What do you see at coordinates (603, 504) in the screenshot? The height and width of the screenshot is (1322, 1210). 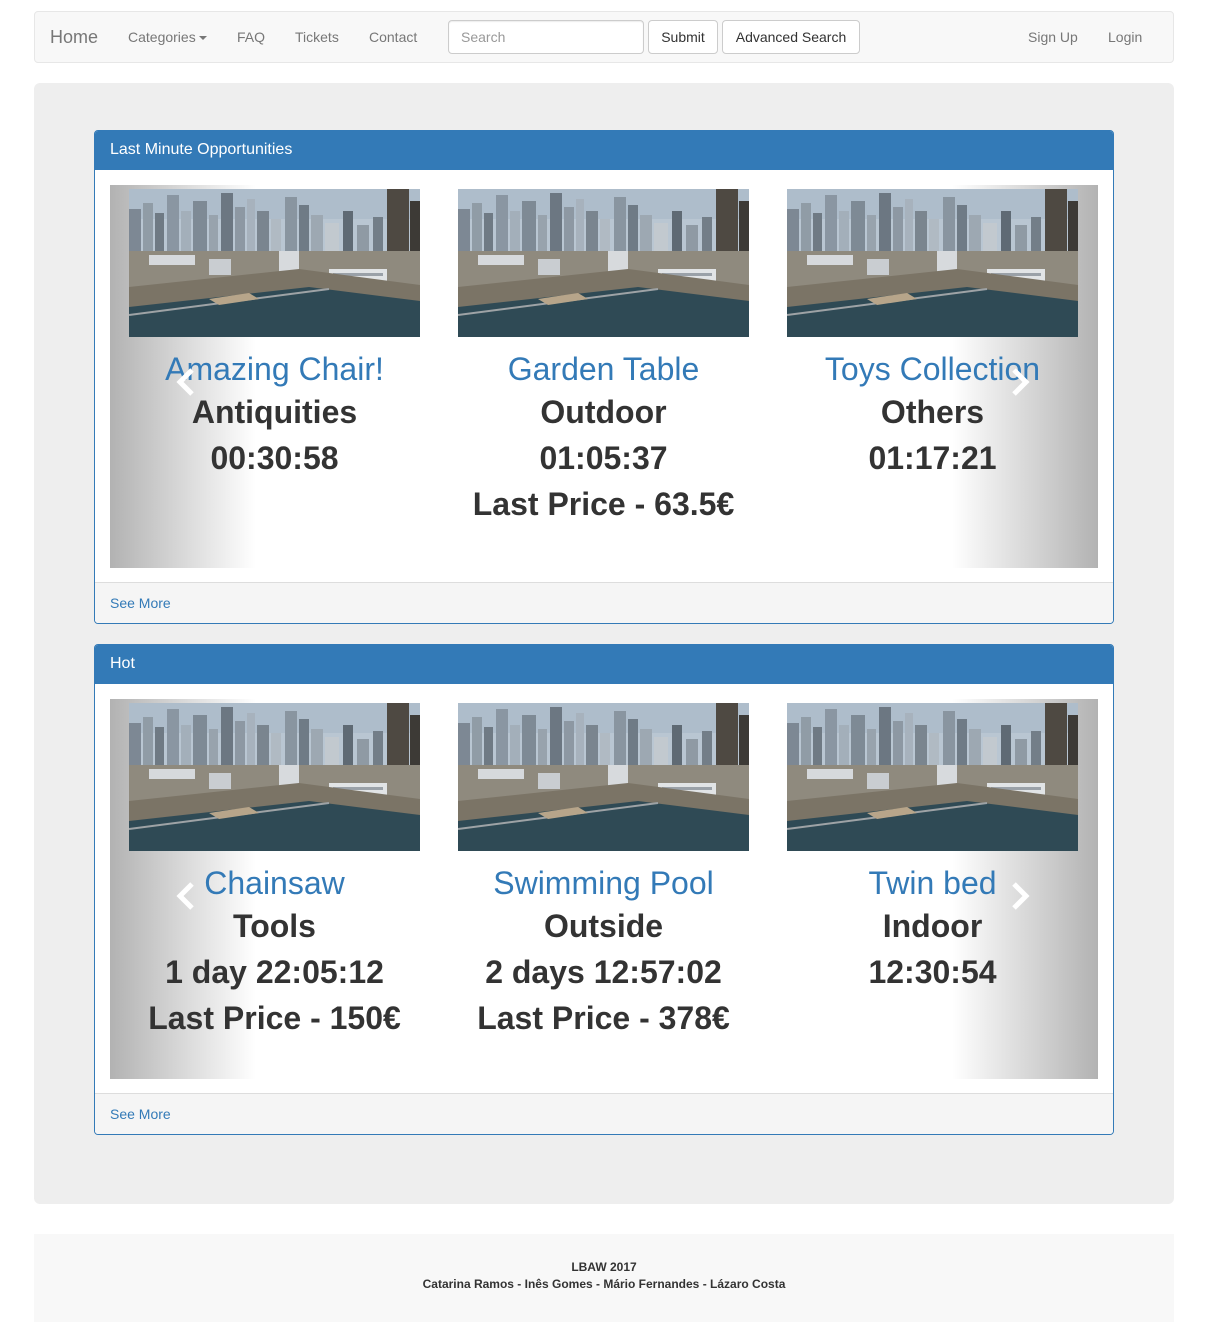 I see `item-last-price: Last Price - 63.5€` at bounding box center [603, 504].